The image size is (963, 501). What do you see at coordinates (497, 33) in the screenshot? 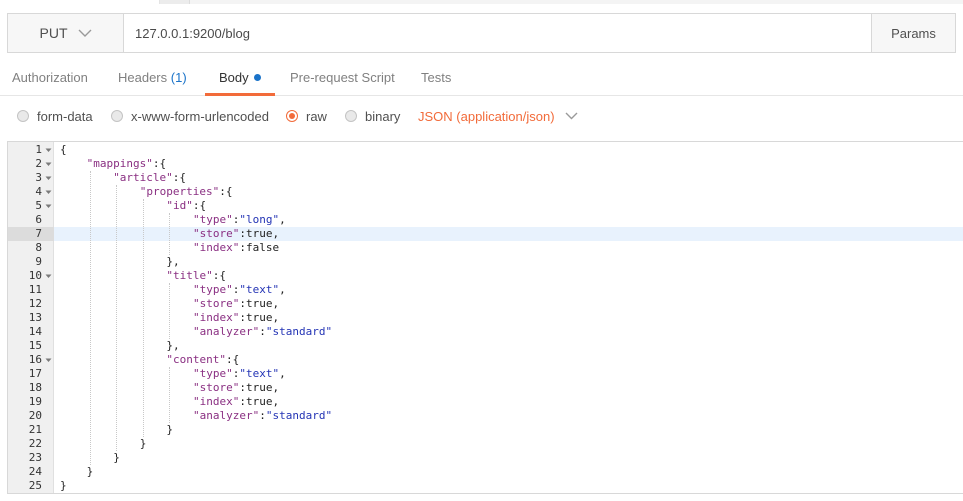
I see `url-input: 127.0.0.1:9200/blog` at bounding box center [497, 33].